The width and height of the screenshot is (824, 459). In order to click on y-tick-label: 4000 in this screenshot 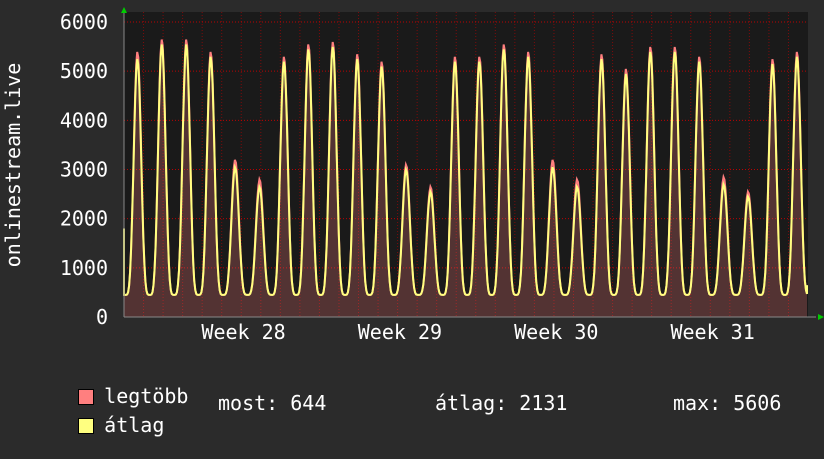, I will do `click(84, 120)`.